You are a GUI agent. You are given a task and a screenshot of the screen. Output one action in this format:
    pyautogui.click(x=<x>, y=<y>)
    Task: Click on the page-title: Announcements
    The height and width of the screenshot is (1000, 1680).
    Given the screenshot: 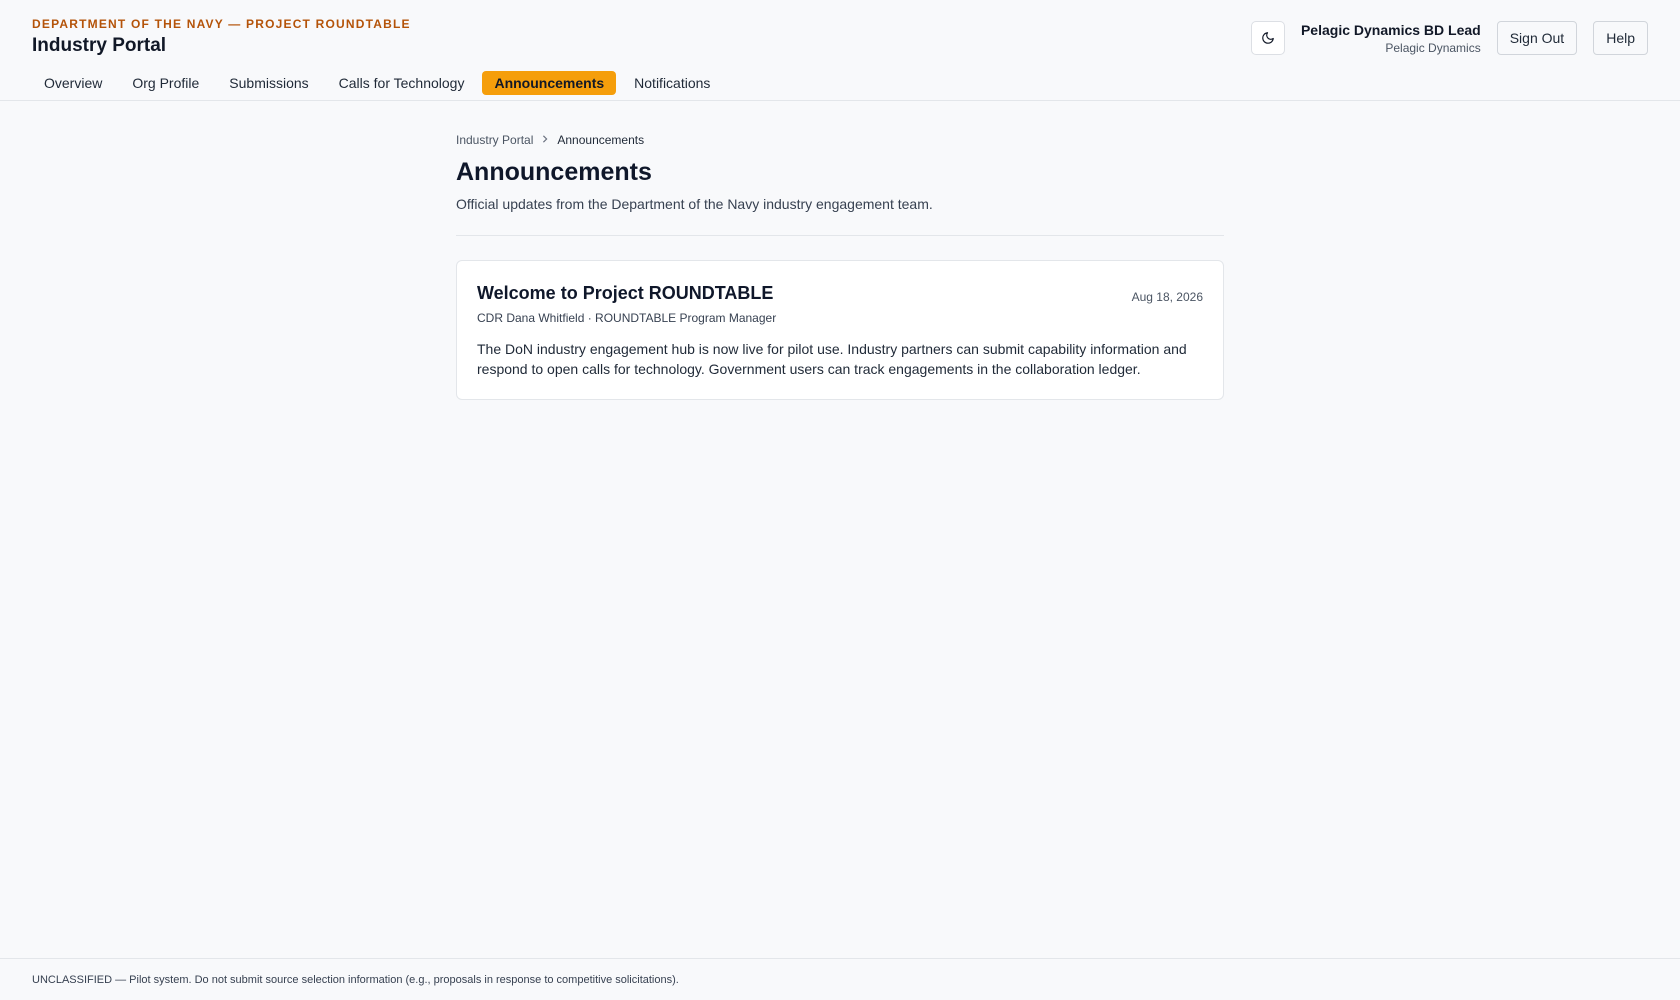 What is the action you would take?
    pyautogui.click(x=554, y=172)
    